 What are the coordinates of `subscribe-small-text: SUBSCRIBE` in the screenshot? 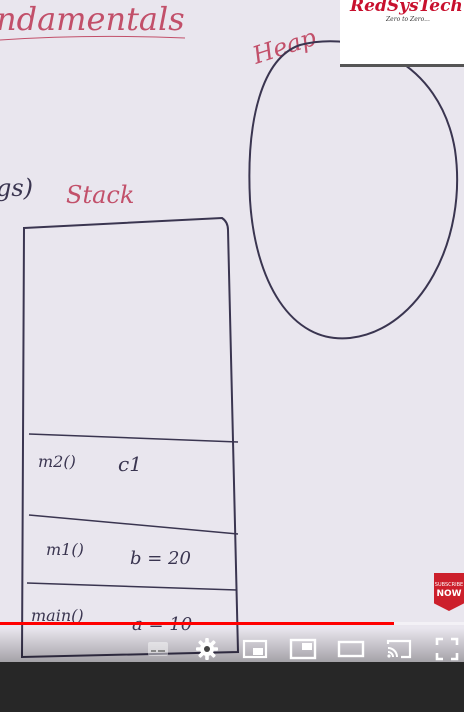 It's located at (449, 585).